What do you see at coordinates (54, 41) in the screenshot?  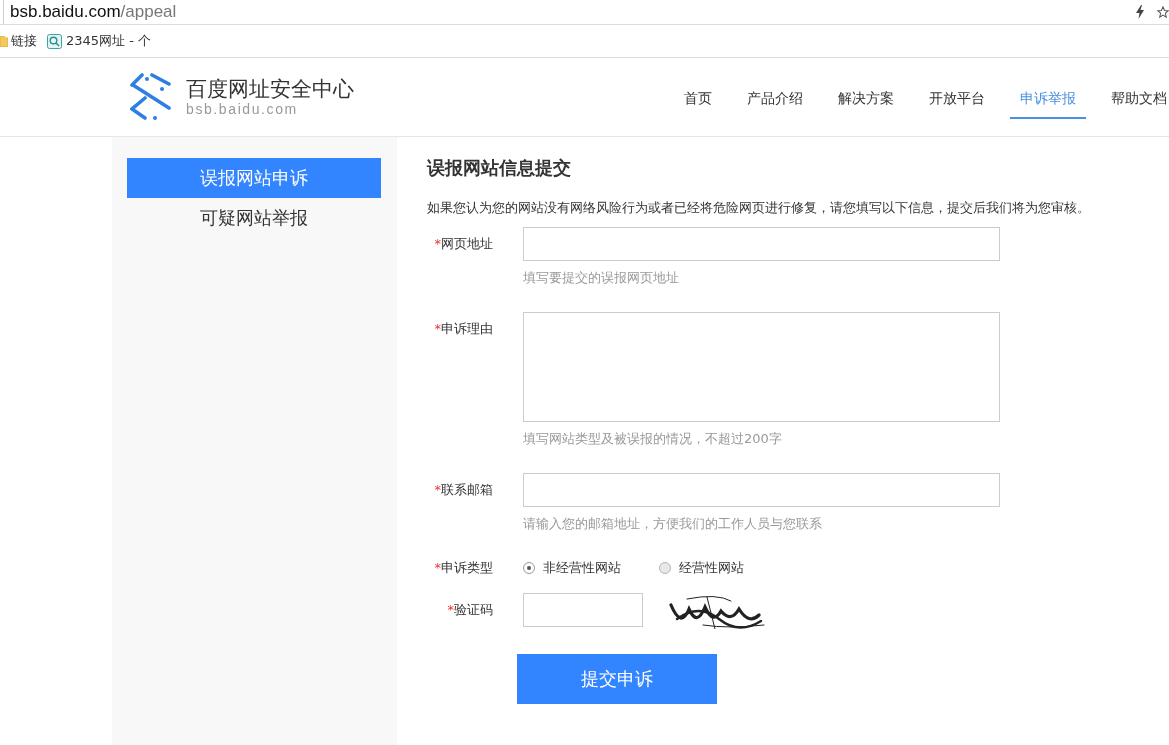 I see `magnifier-icon` at bounding box center [54, 41].